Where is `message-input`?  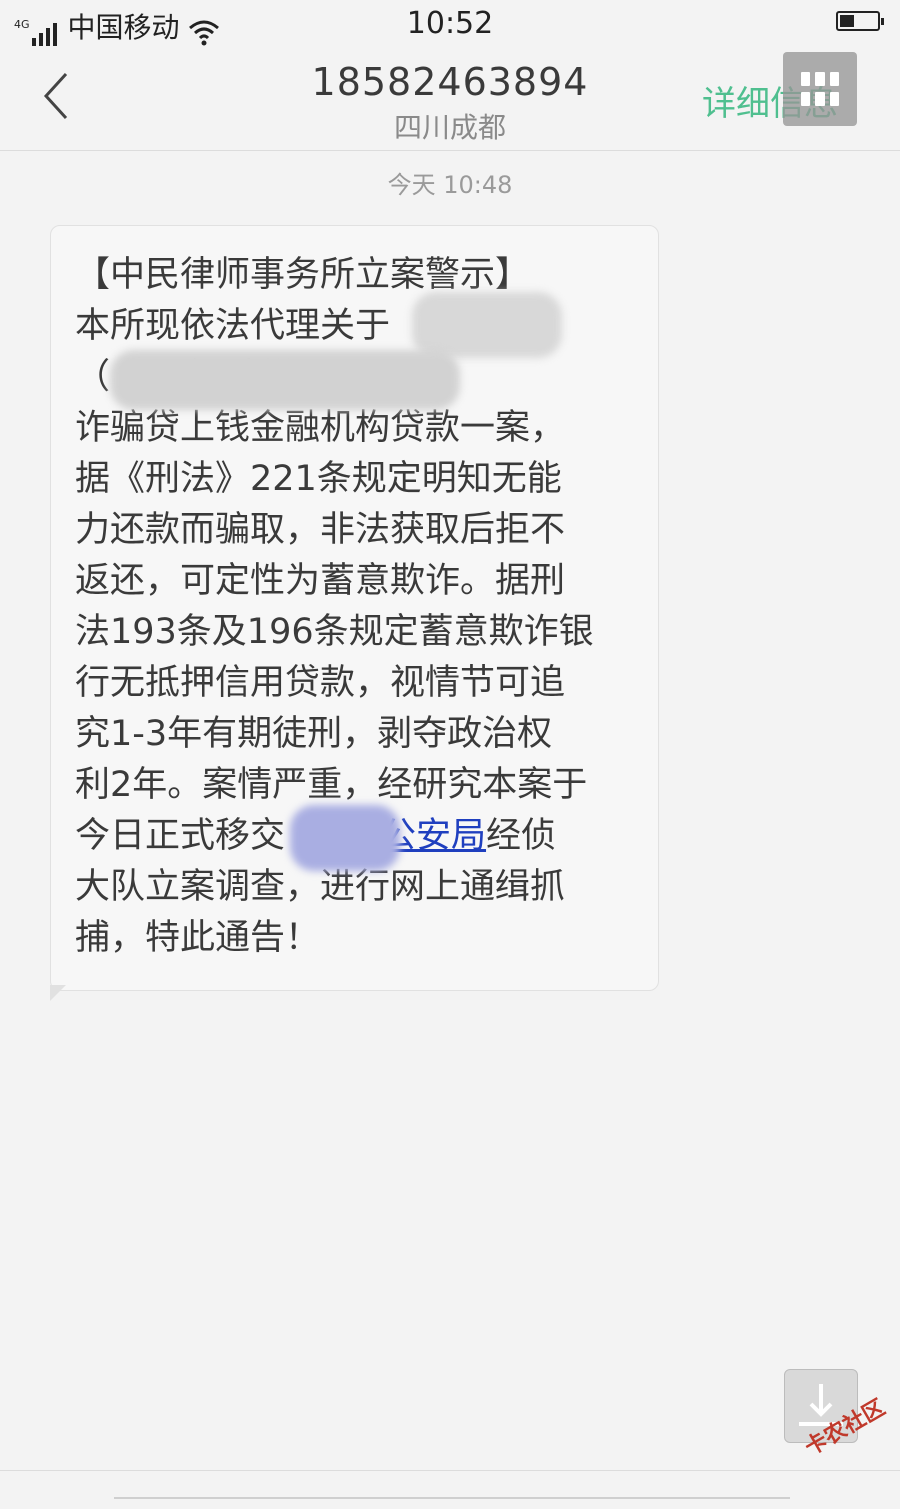 message-input is located at coordinates (452, 1503).